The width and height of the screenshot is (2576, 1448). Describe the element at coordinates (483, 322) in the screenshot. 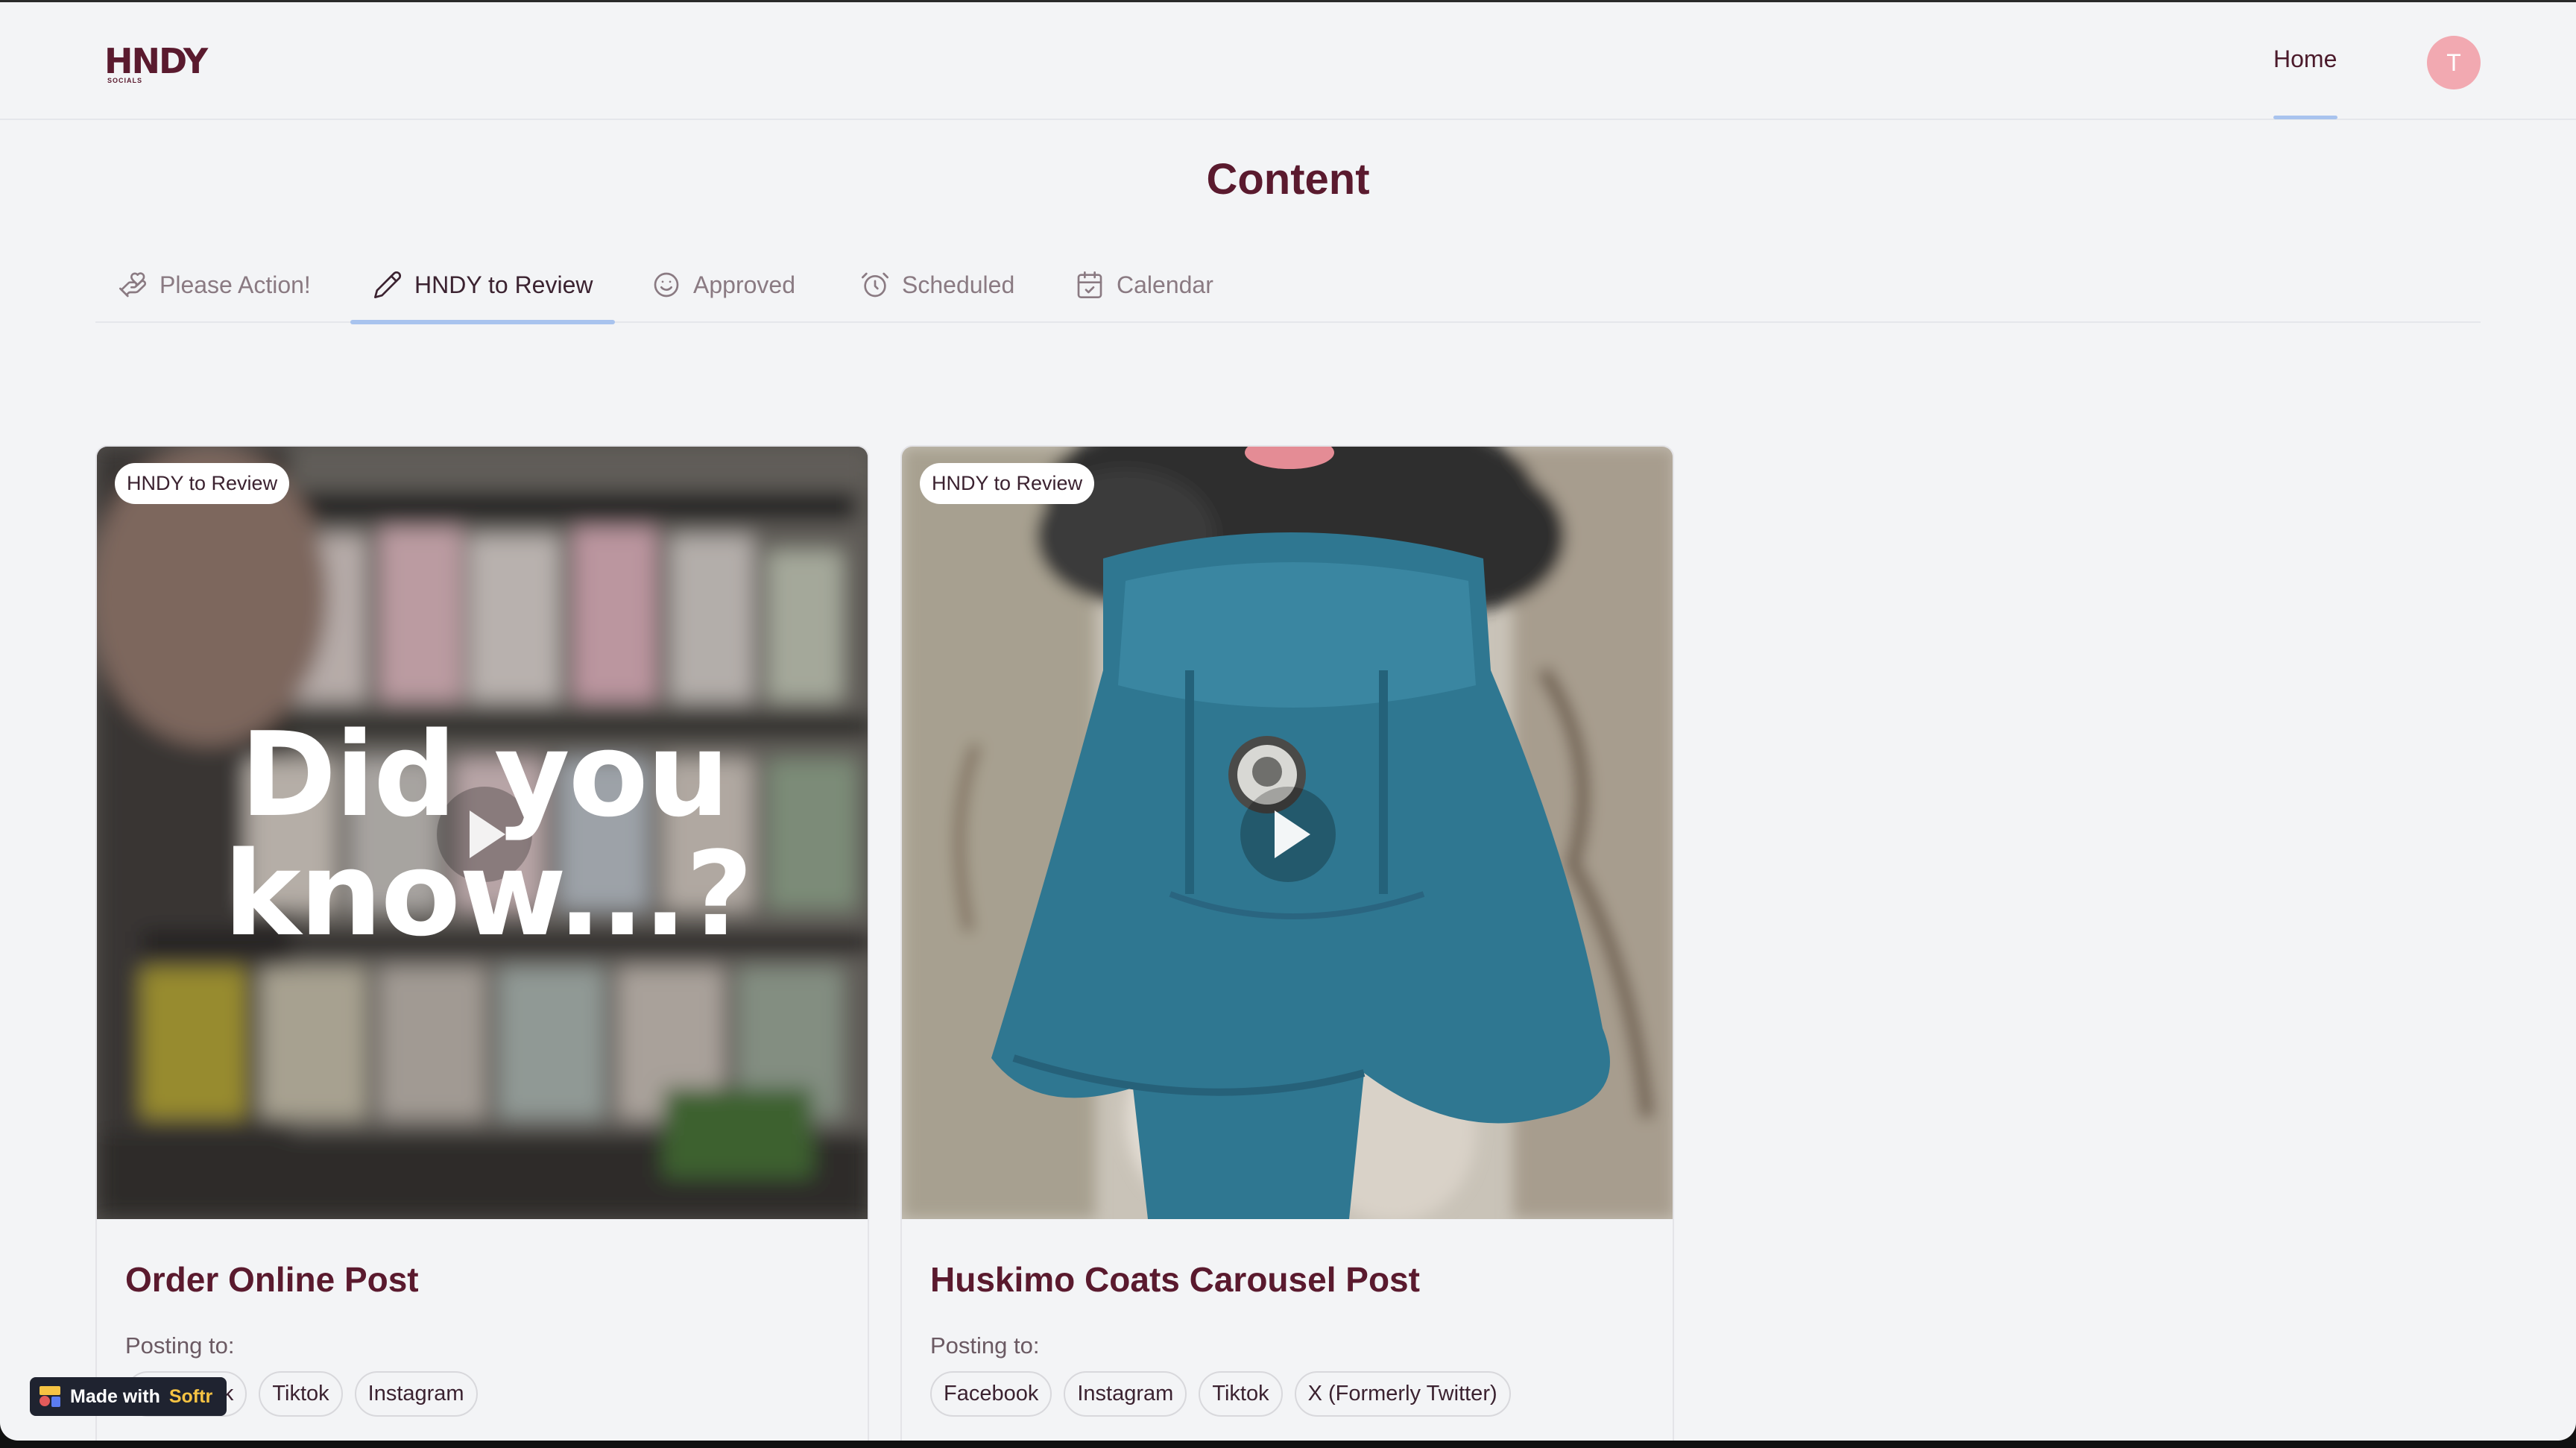

I see `active-tab-indicator` at that location.